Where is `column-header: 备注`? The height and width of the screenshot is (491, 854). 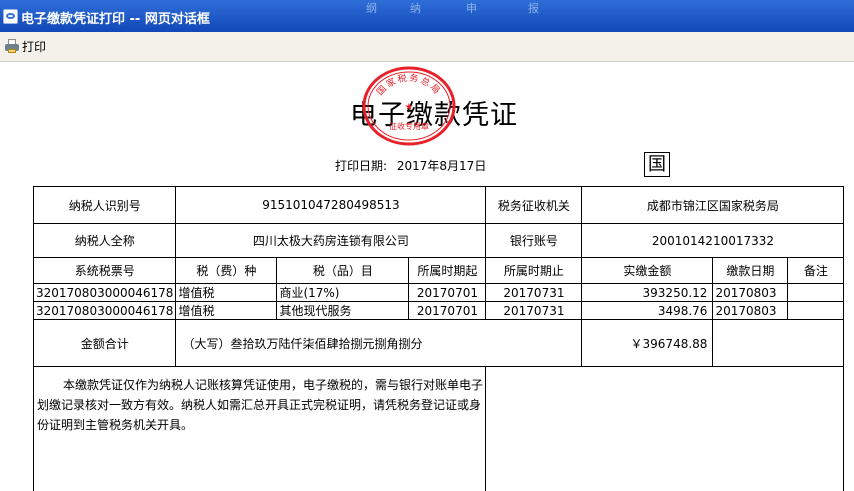 column-header: 备注 is located at coordinates (816, 270).